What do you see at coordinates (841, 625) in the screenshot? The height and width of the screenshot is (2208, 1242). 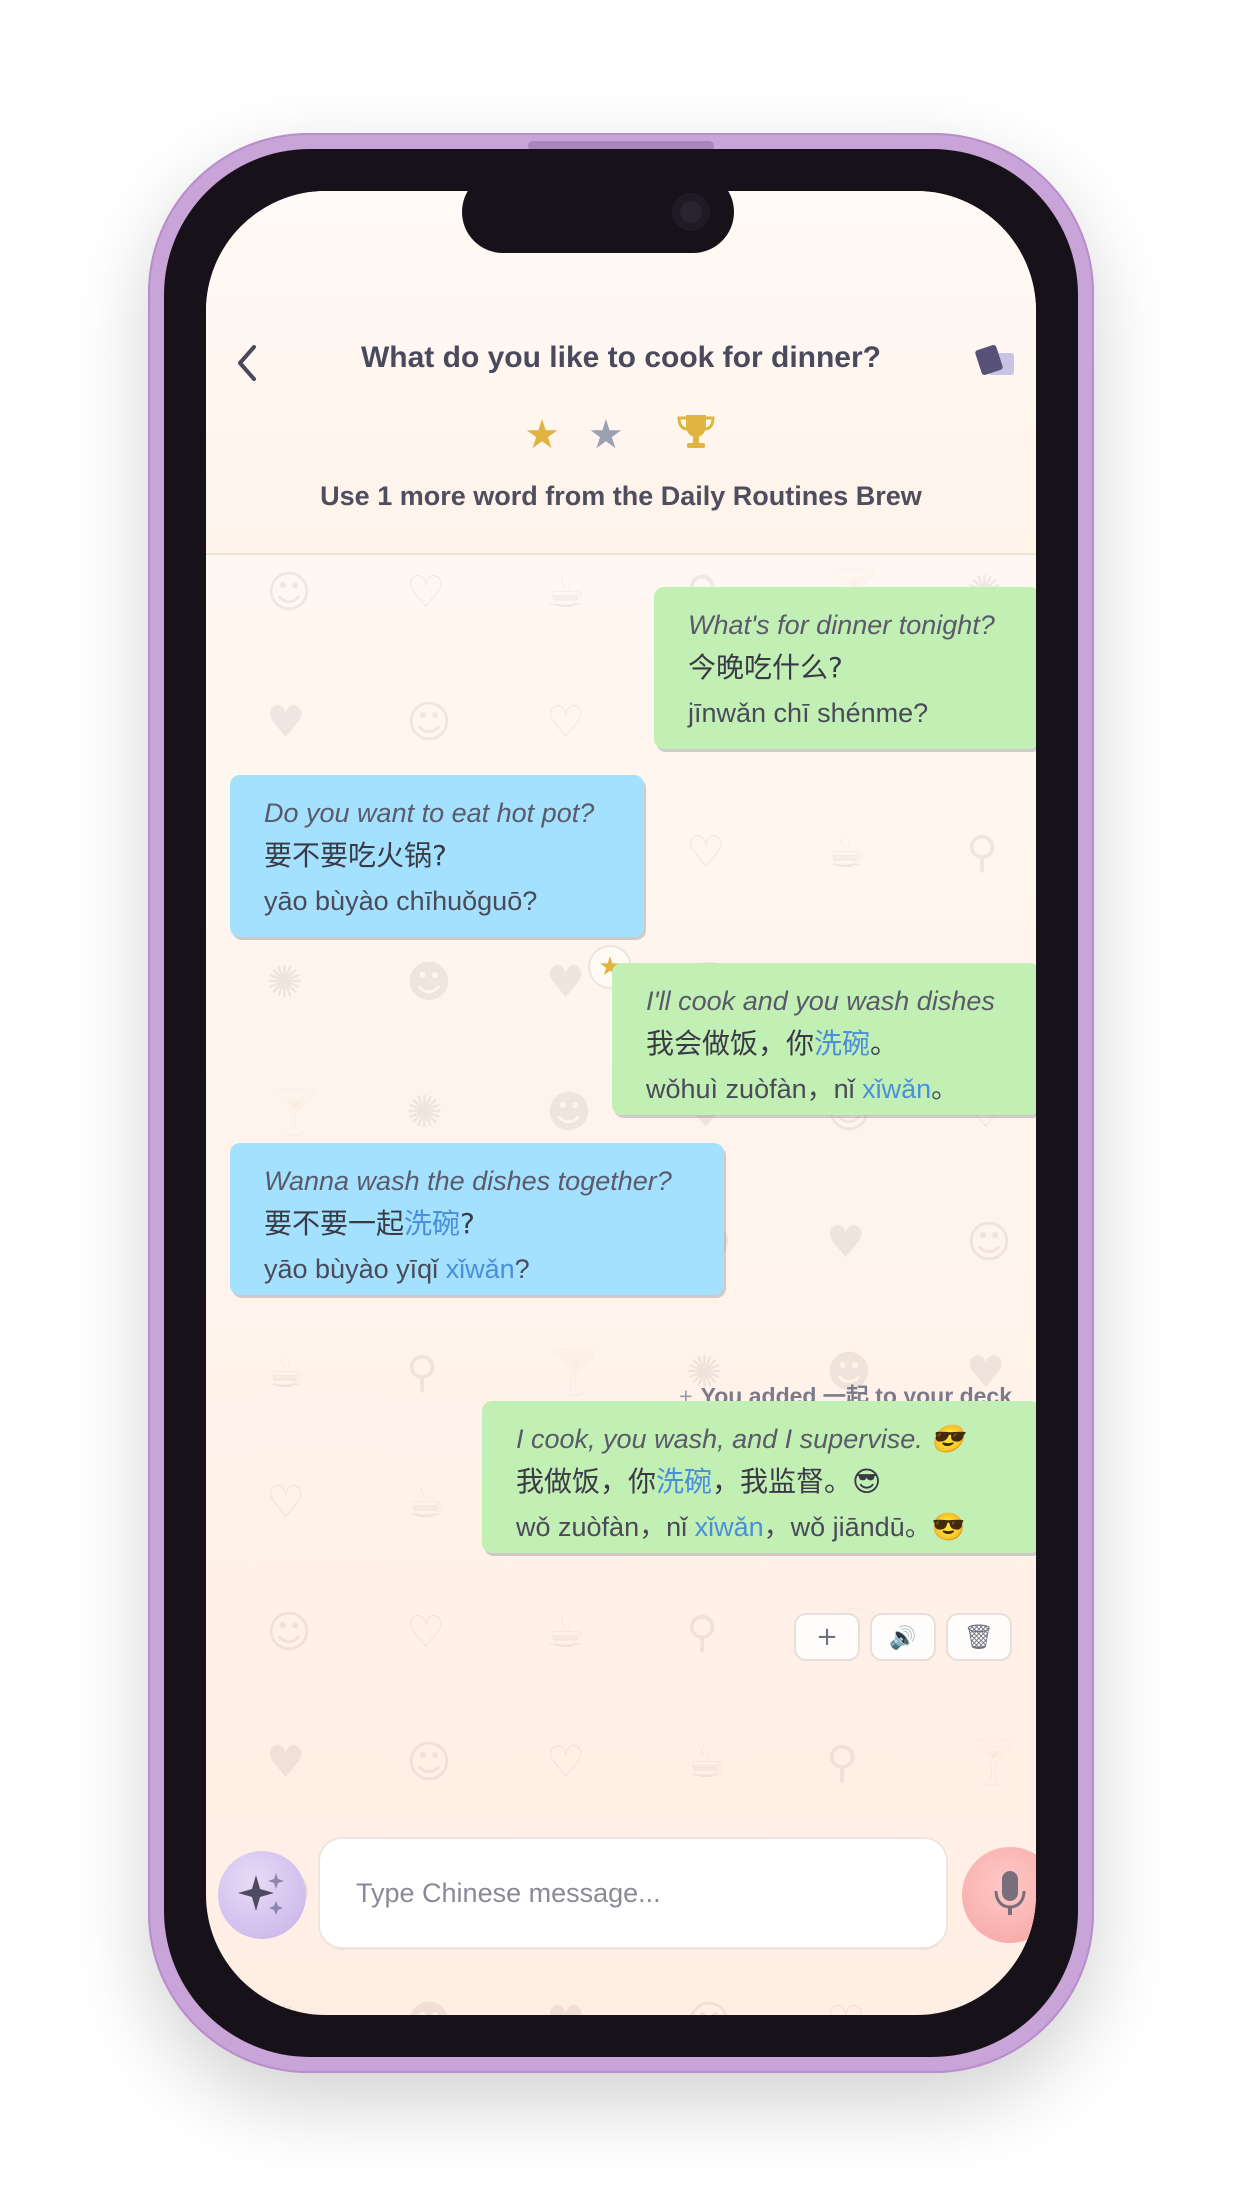 I see `message-english: What's for dinner tonight?` at bounding box center [841, 625].